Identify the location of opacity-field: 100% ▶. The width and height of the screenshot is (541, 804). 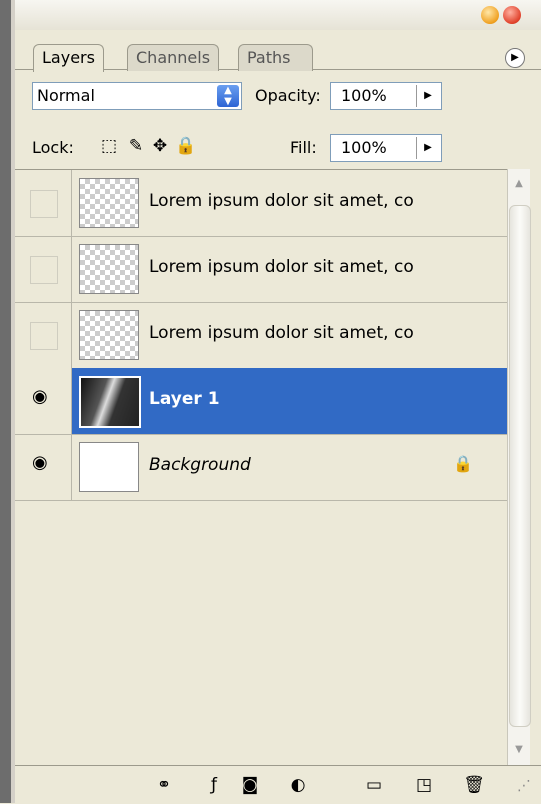
(386, 96).